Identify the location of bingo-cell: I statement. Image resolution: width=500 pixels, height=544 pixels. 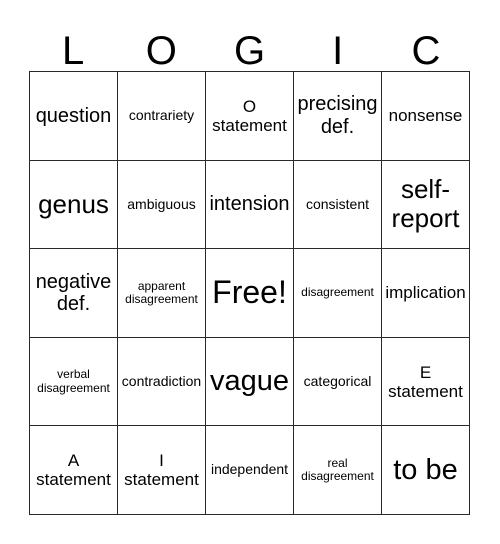
(162, 470).